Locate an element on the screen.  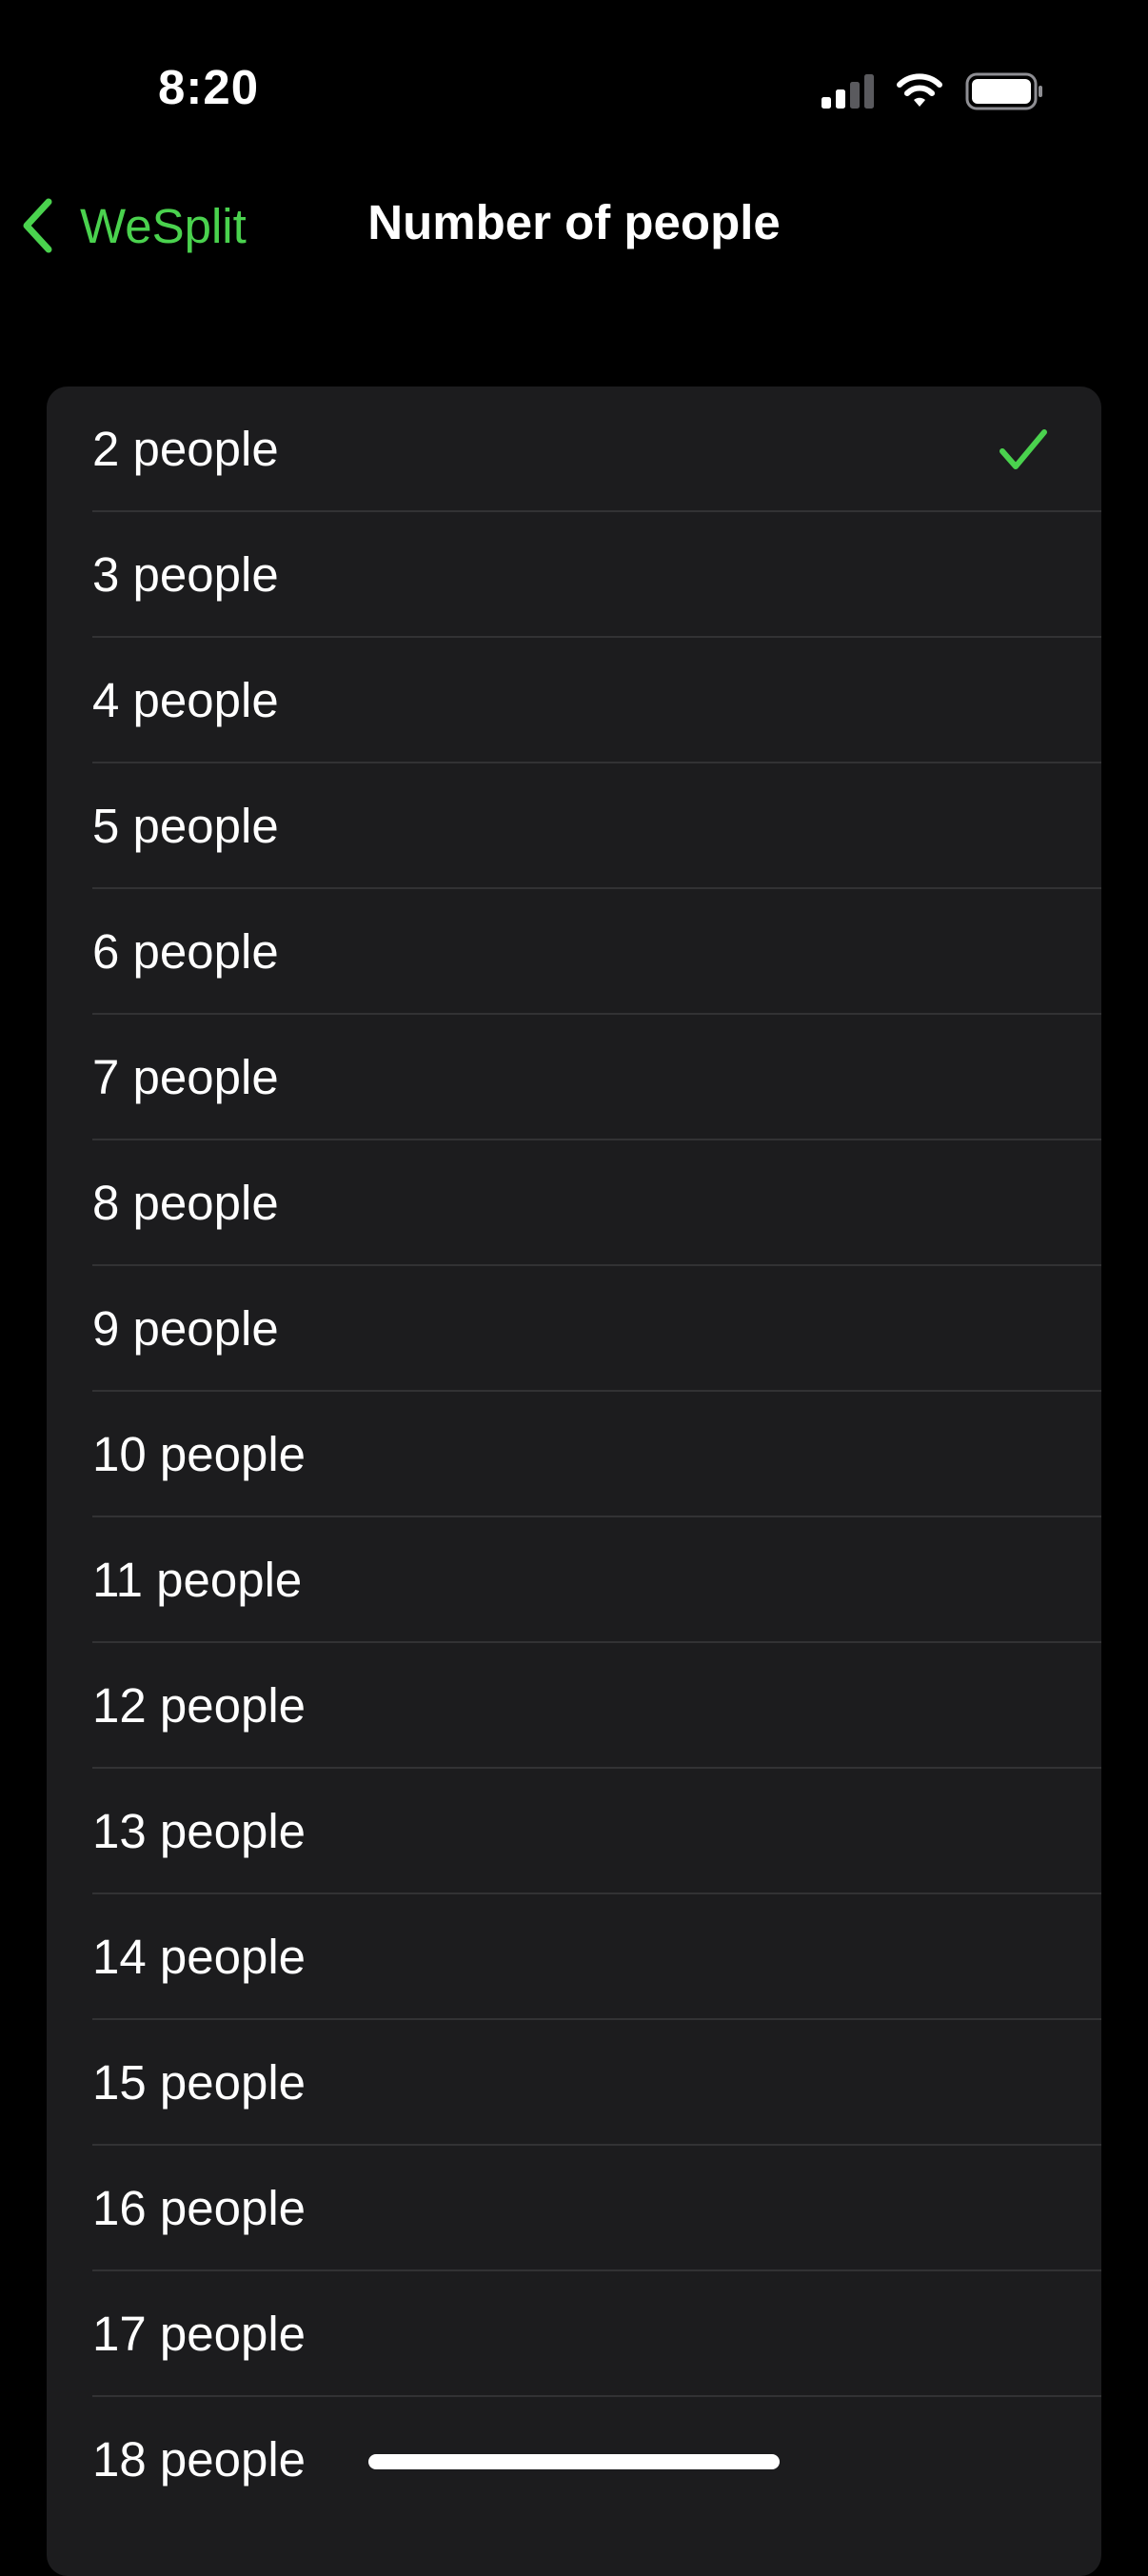
list-item-label: 14 people is located at coordinates (199, 1957).